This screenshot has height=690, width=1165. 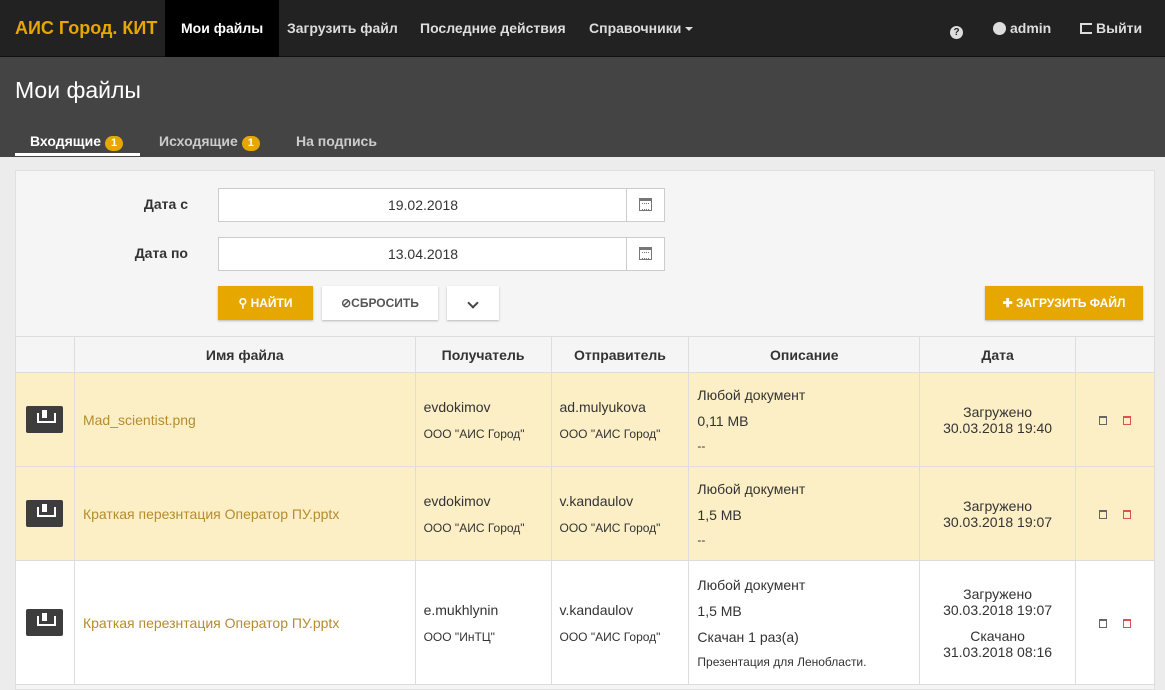 I want to click on header-description: Описание, so click(x=804, y=354).